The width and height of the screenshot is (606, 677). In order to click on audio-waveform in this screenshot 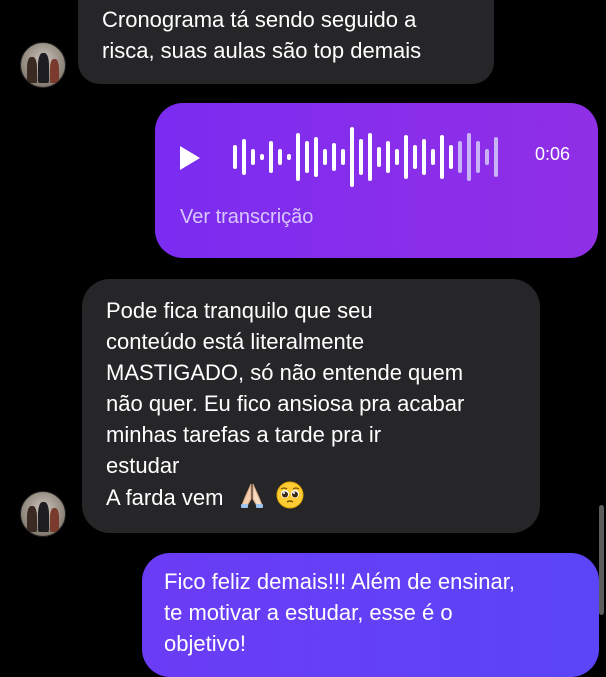, I will do `click(371, 157)`.